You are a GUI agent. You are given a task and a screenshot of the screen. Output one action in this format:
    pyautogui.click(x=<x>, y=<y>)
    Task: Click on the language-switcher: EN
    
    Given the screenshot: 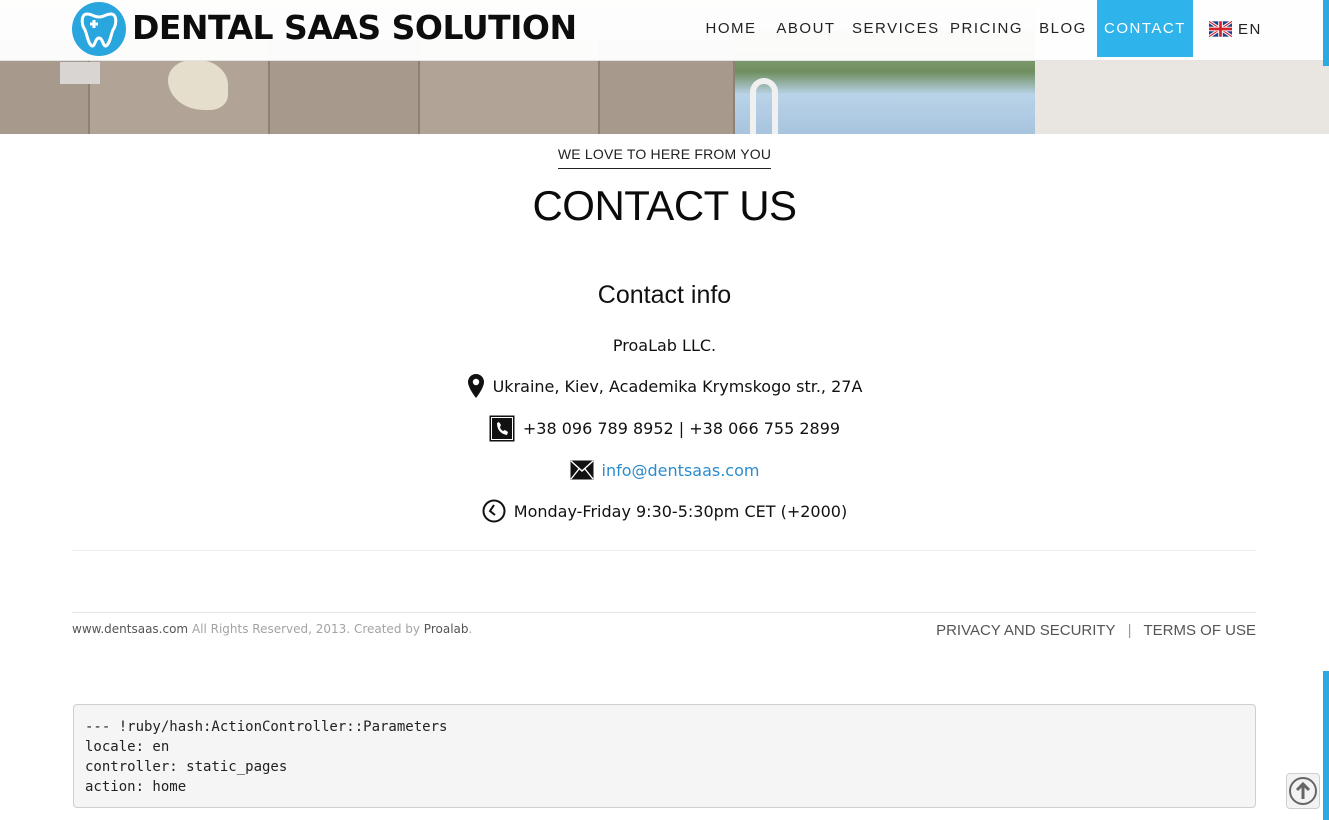 What is the action you would take?
    pyautogui.click(x=1235, y=29)
    